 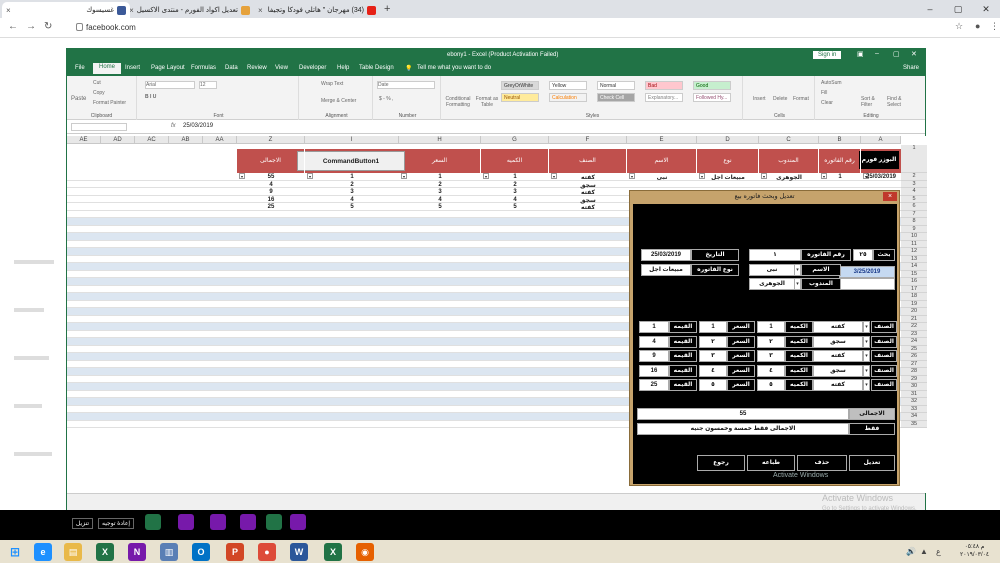 What do you see at coordinates (271, 200) in the screenshot?
I see `cell-z: 16` at bounding box center [271, 200].